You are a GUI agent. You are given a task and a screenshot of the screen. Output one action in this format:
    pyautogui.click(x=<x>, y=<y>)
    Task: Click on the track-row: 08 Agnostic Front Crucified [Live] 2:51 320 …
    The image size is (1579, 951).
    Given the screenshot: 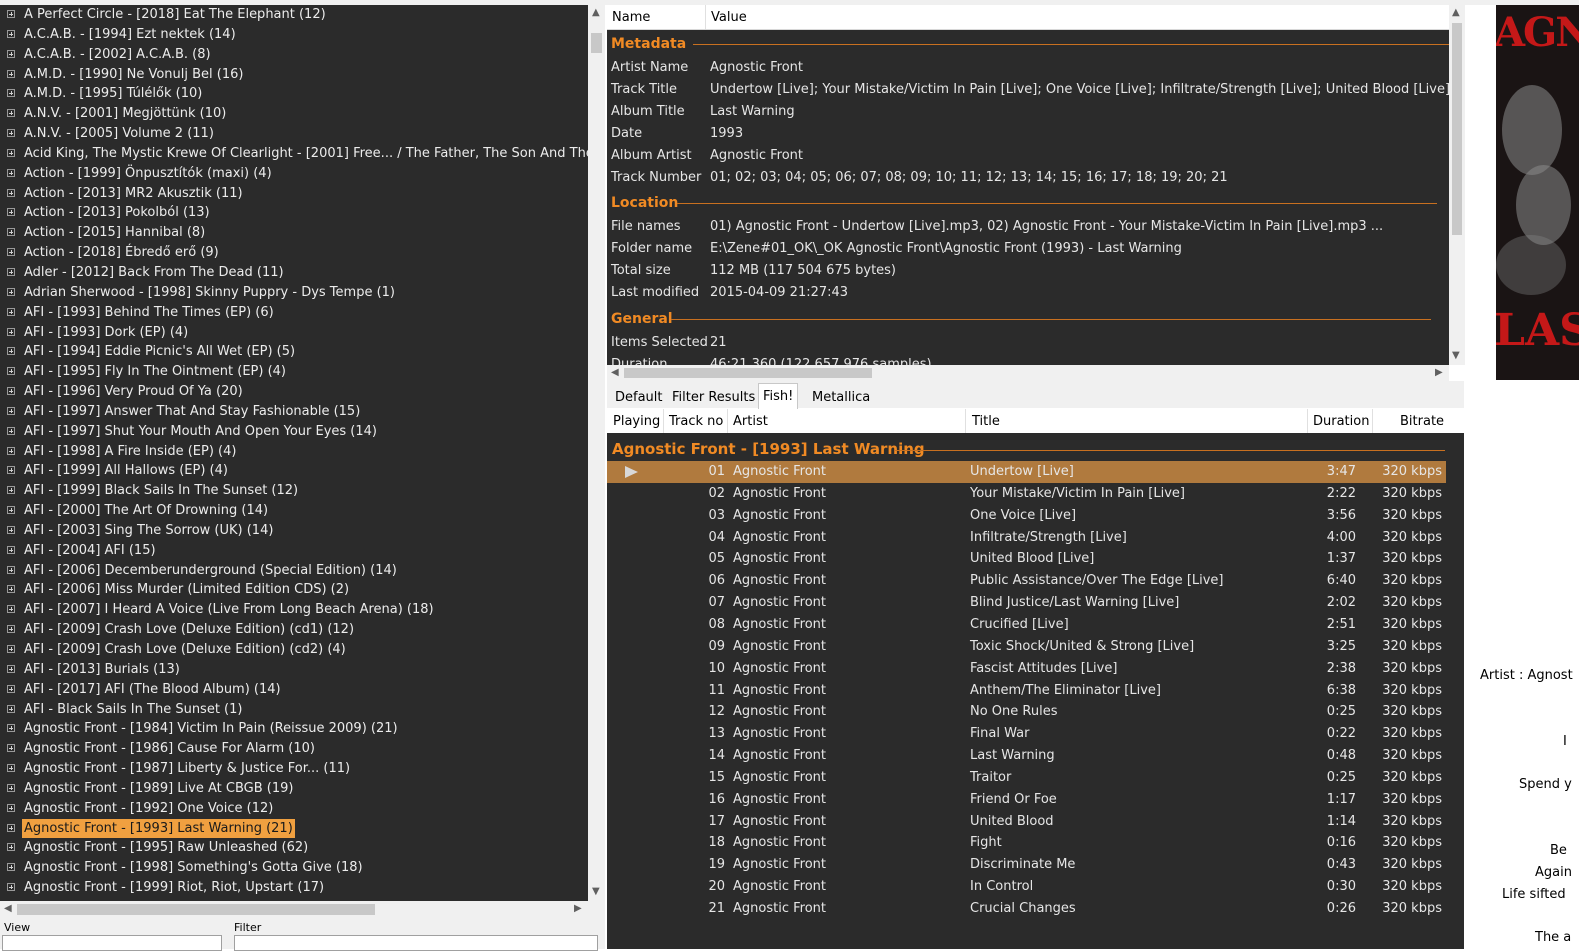 What is the action you would take?
    pyautogui.click(x=1026, y=625)
    